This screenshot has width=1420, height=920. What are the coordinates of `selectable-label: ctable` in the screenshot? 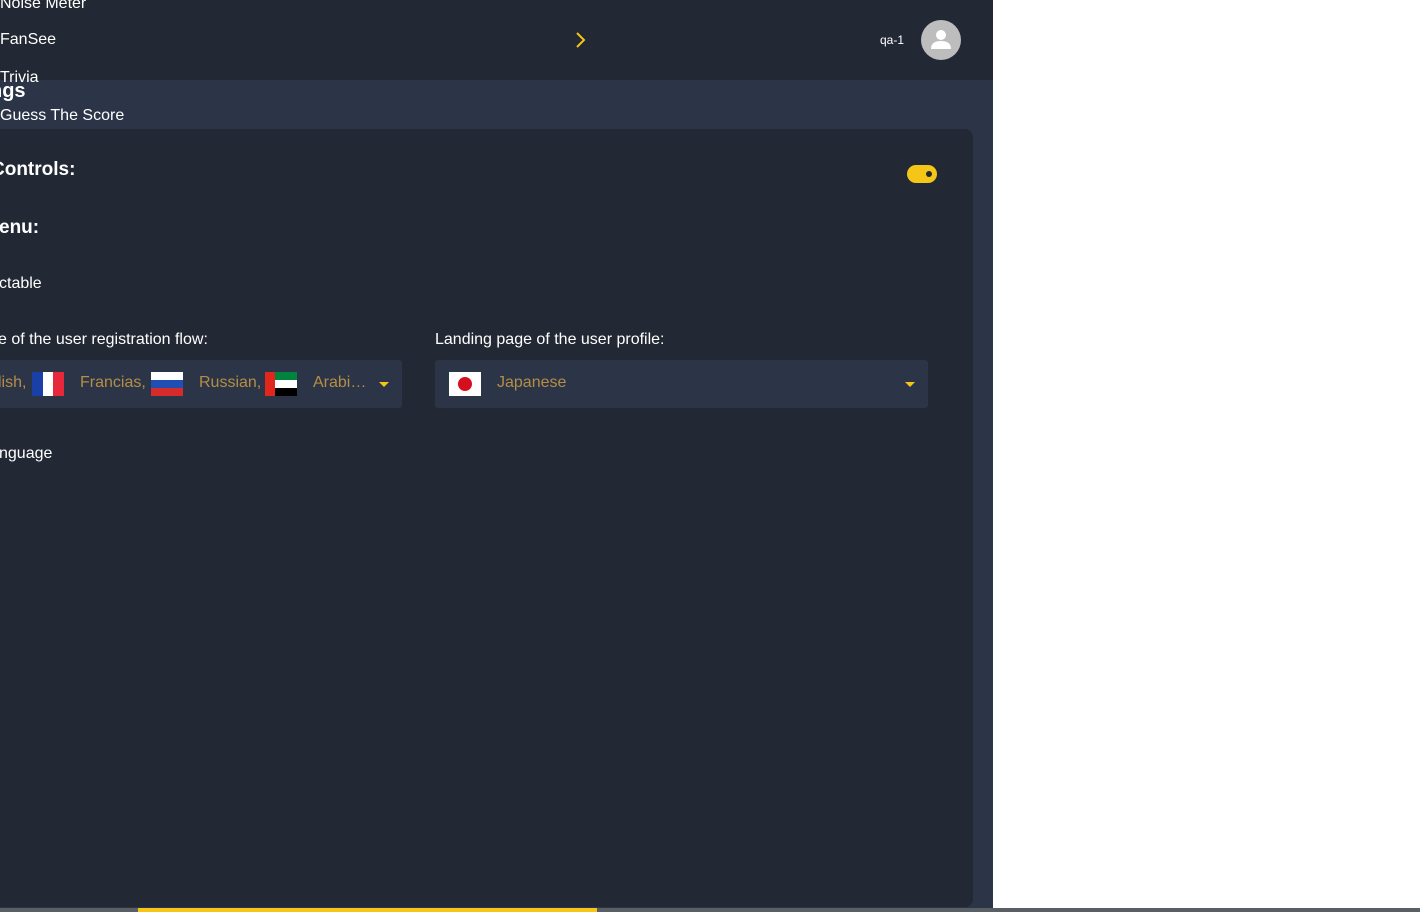 It's located at (21, 283).